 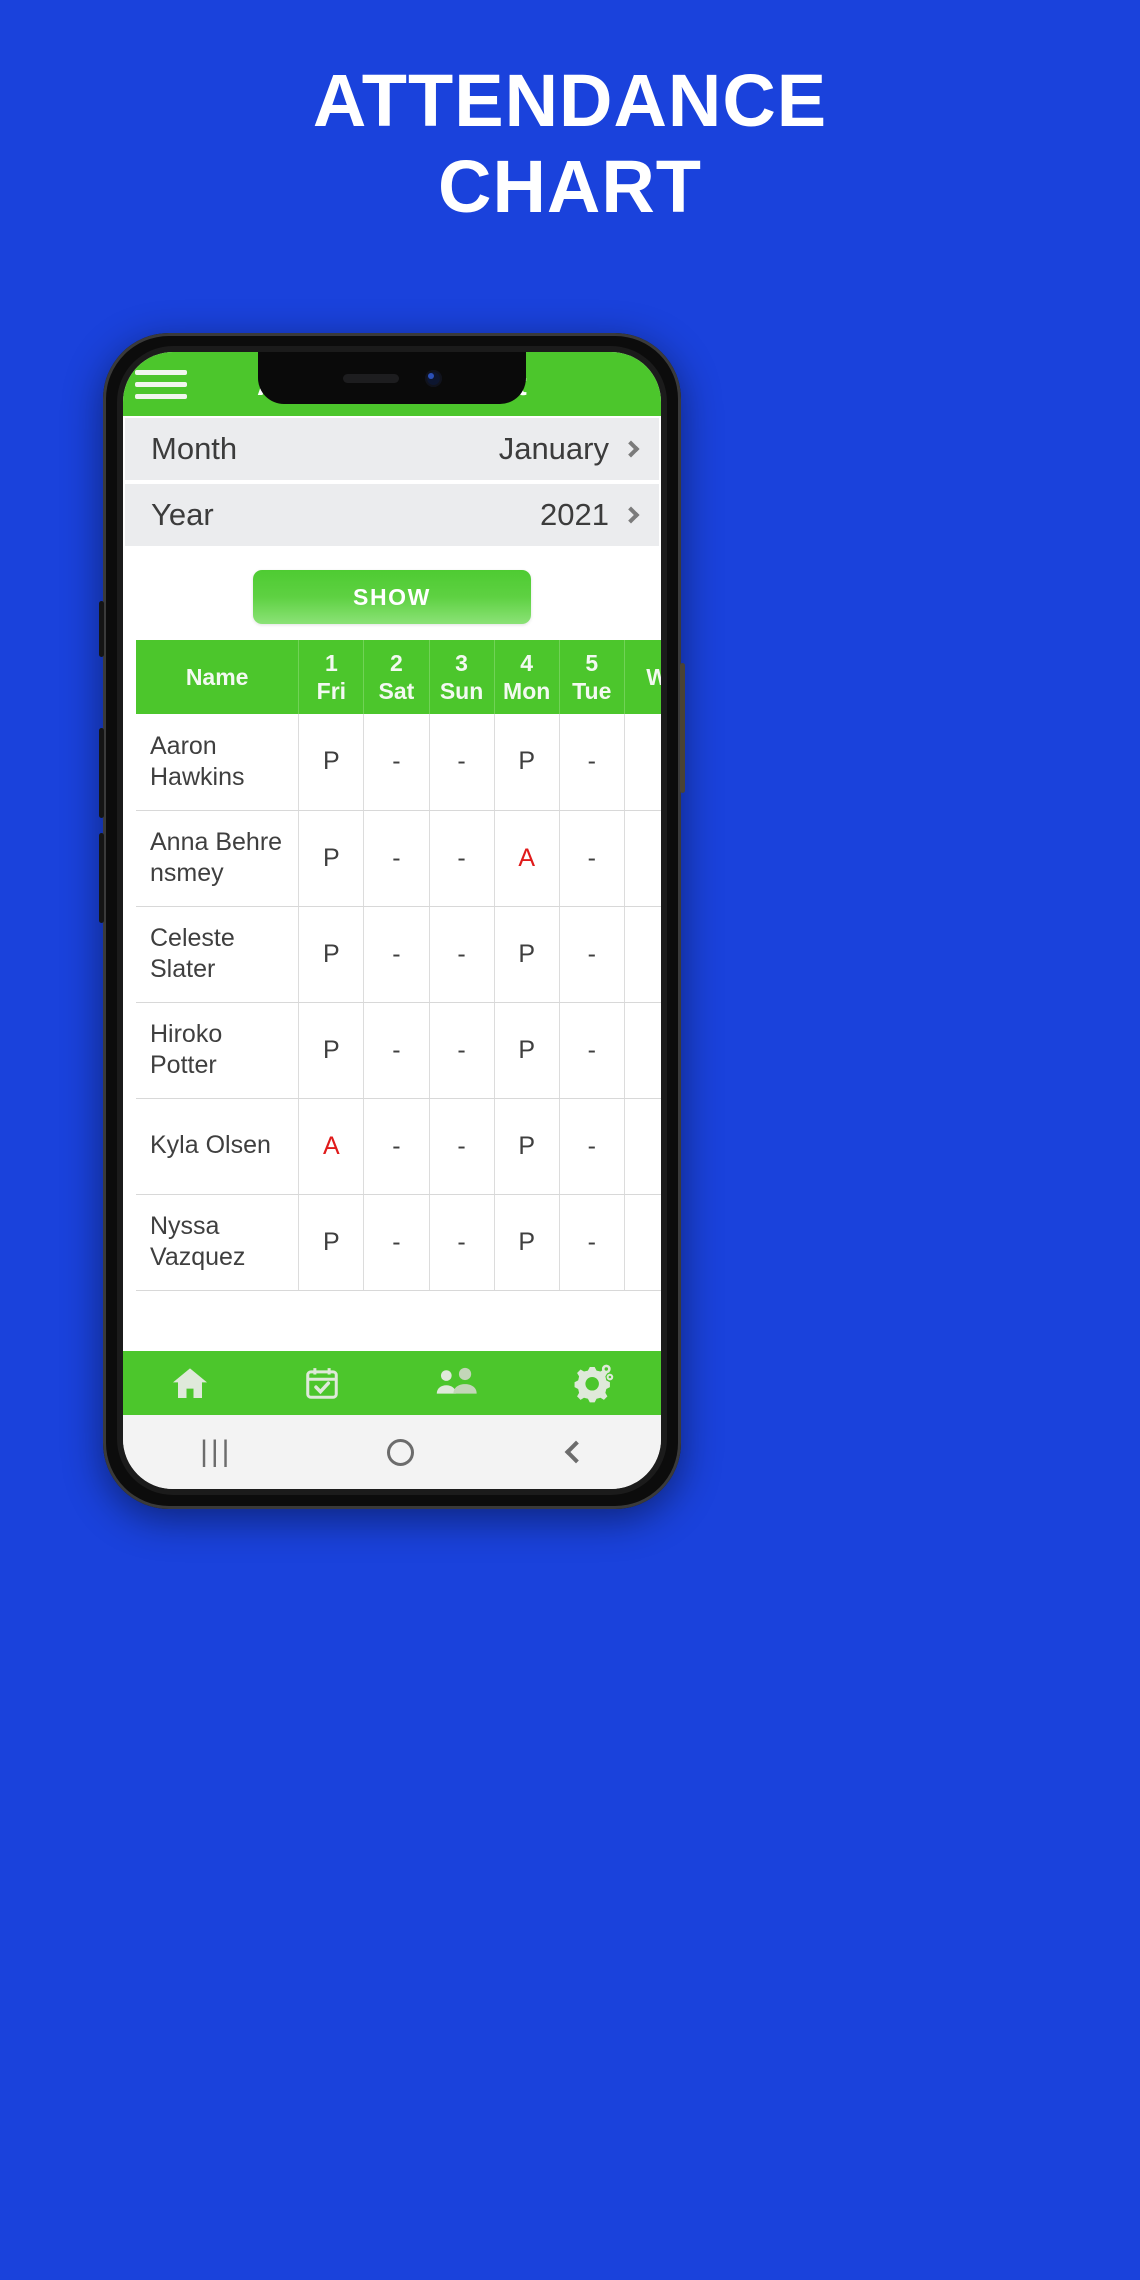 I want to click on day-number-3: 3, so click(x=461, y=663).